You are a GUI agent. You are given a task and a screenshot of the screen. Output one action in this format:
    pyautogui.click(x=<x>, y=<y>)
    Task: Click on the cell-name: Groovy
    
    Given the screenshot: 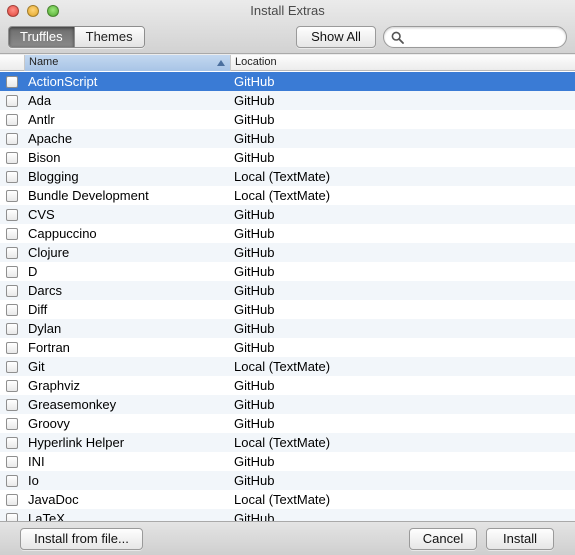 What is the action you would take?
    pyautogui.click(x=49, y=423)
    